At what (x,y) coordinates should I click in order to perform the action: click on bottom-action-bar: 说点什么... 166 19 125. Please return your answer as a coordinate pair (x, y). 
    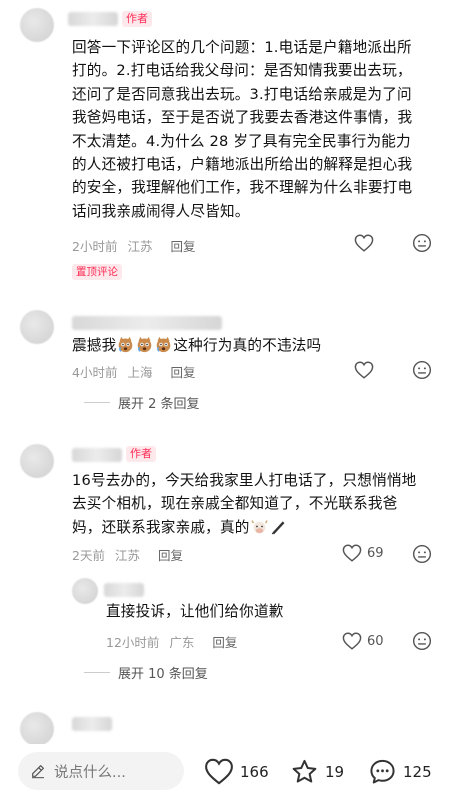
    Looking at the image, I should click on (224, 772).